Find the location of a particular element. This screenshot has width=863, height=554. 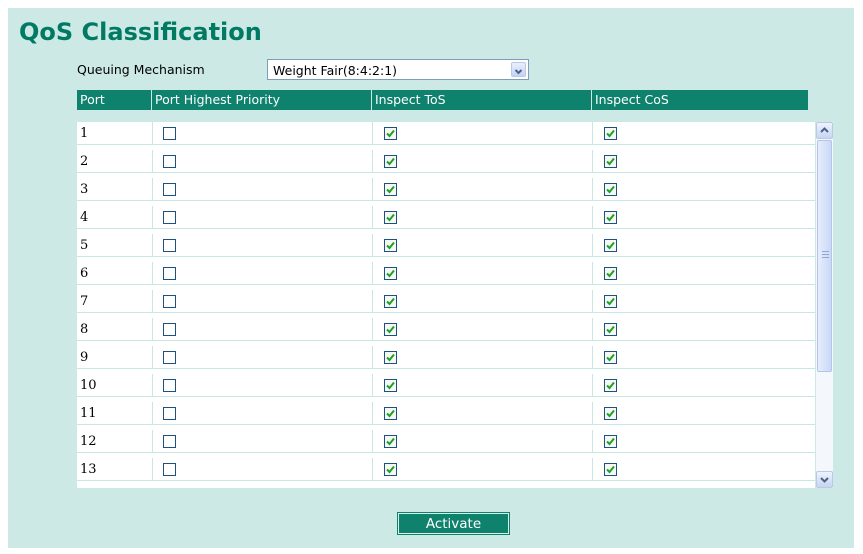

arrow-down-icon is located at coordinates (824, 479).